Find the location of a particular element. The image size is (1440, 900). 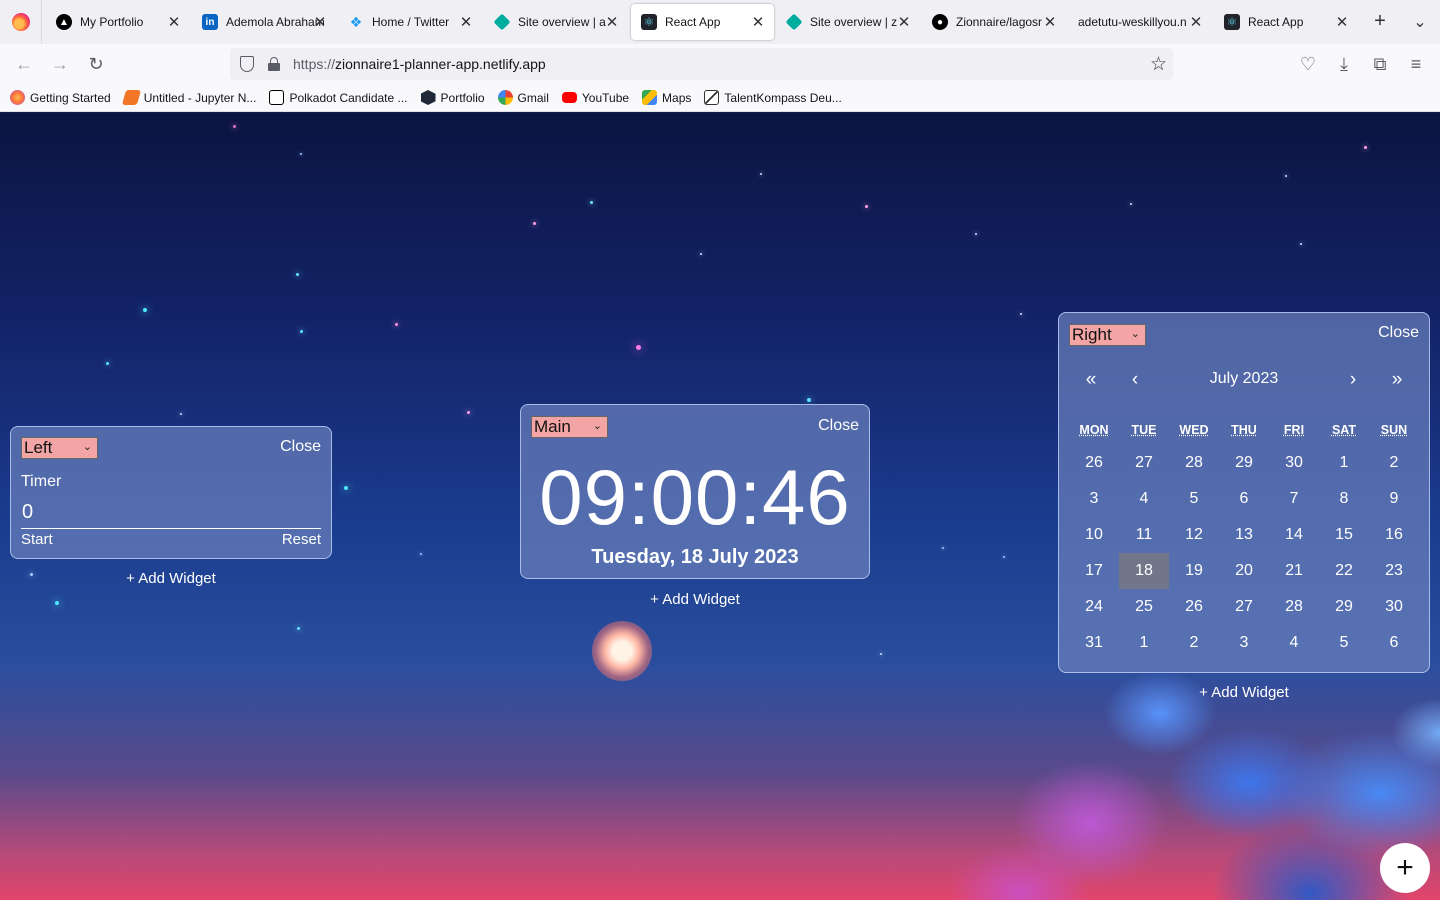

pocket-icon: ♡ is located at coordinates (1308, 64).